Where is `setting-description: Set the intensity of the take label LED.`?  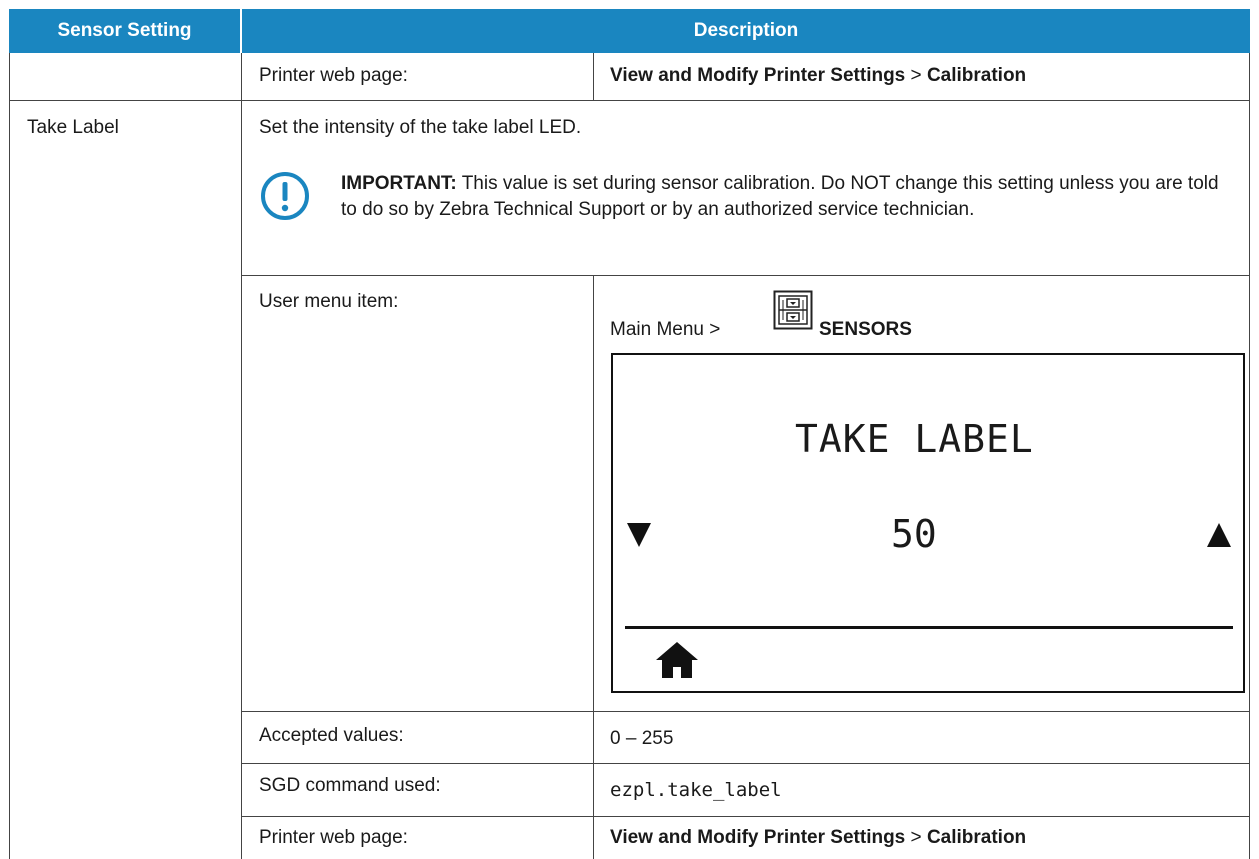
setting-description: Set the intensity of the take label LED. is located at coordinates (420, 127).